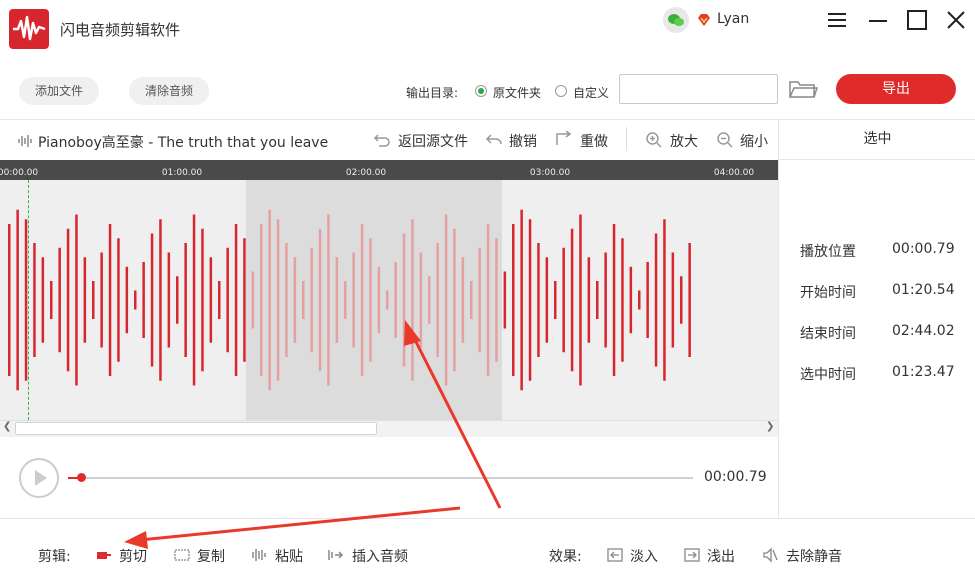  I want to click on scroll-left-icon: ❮, so click(7, 426).